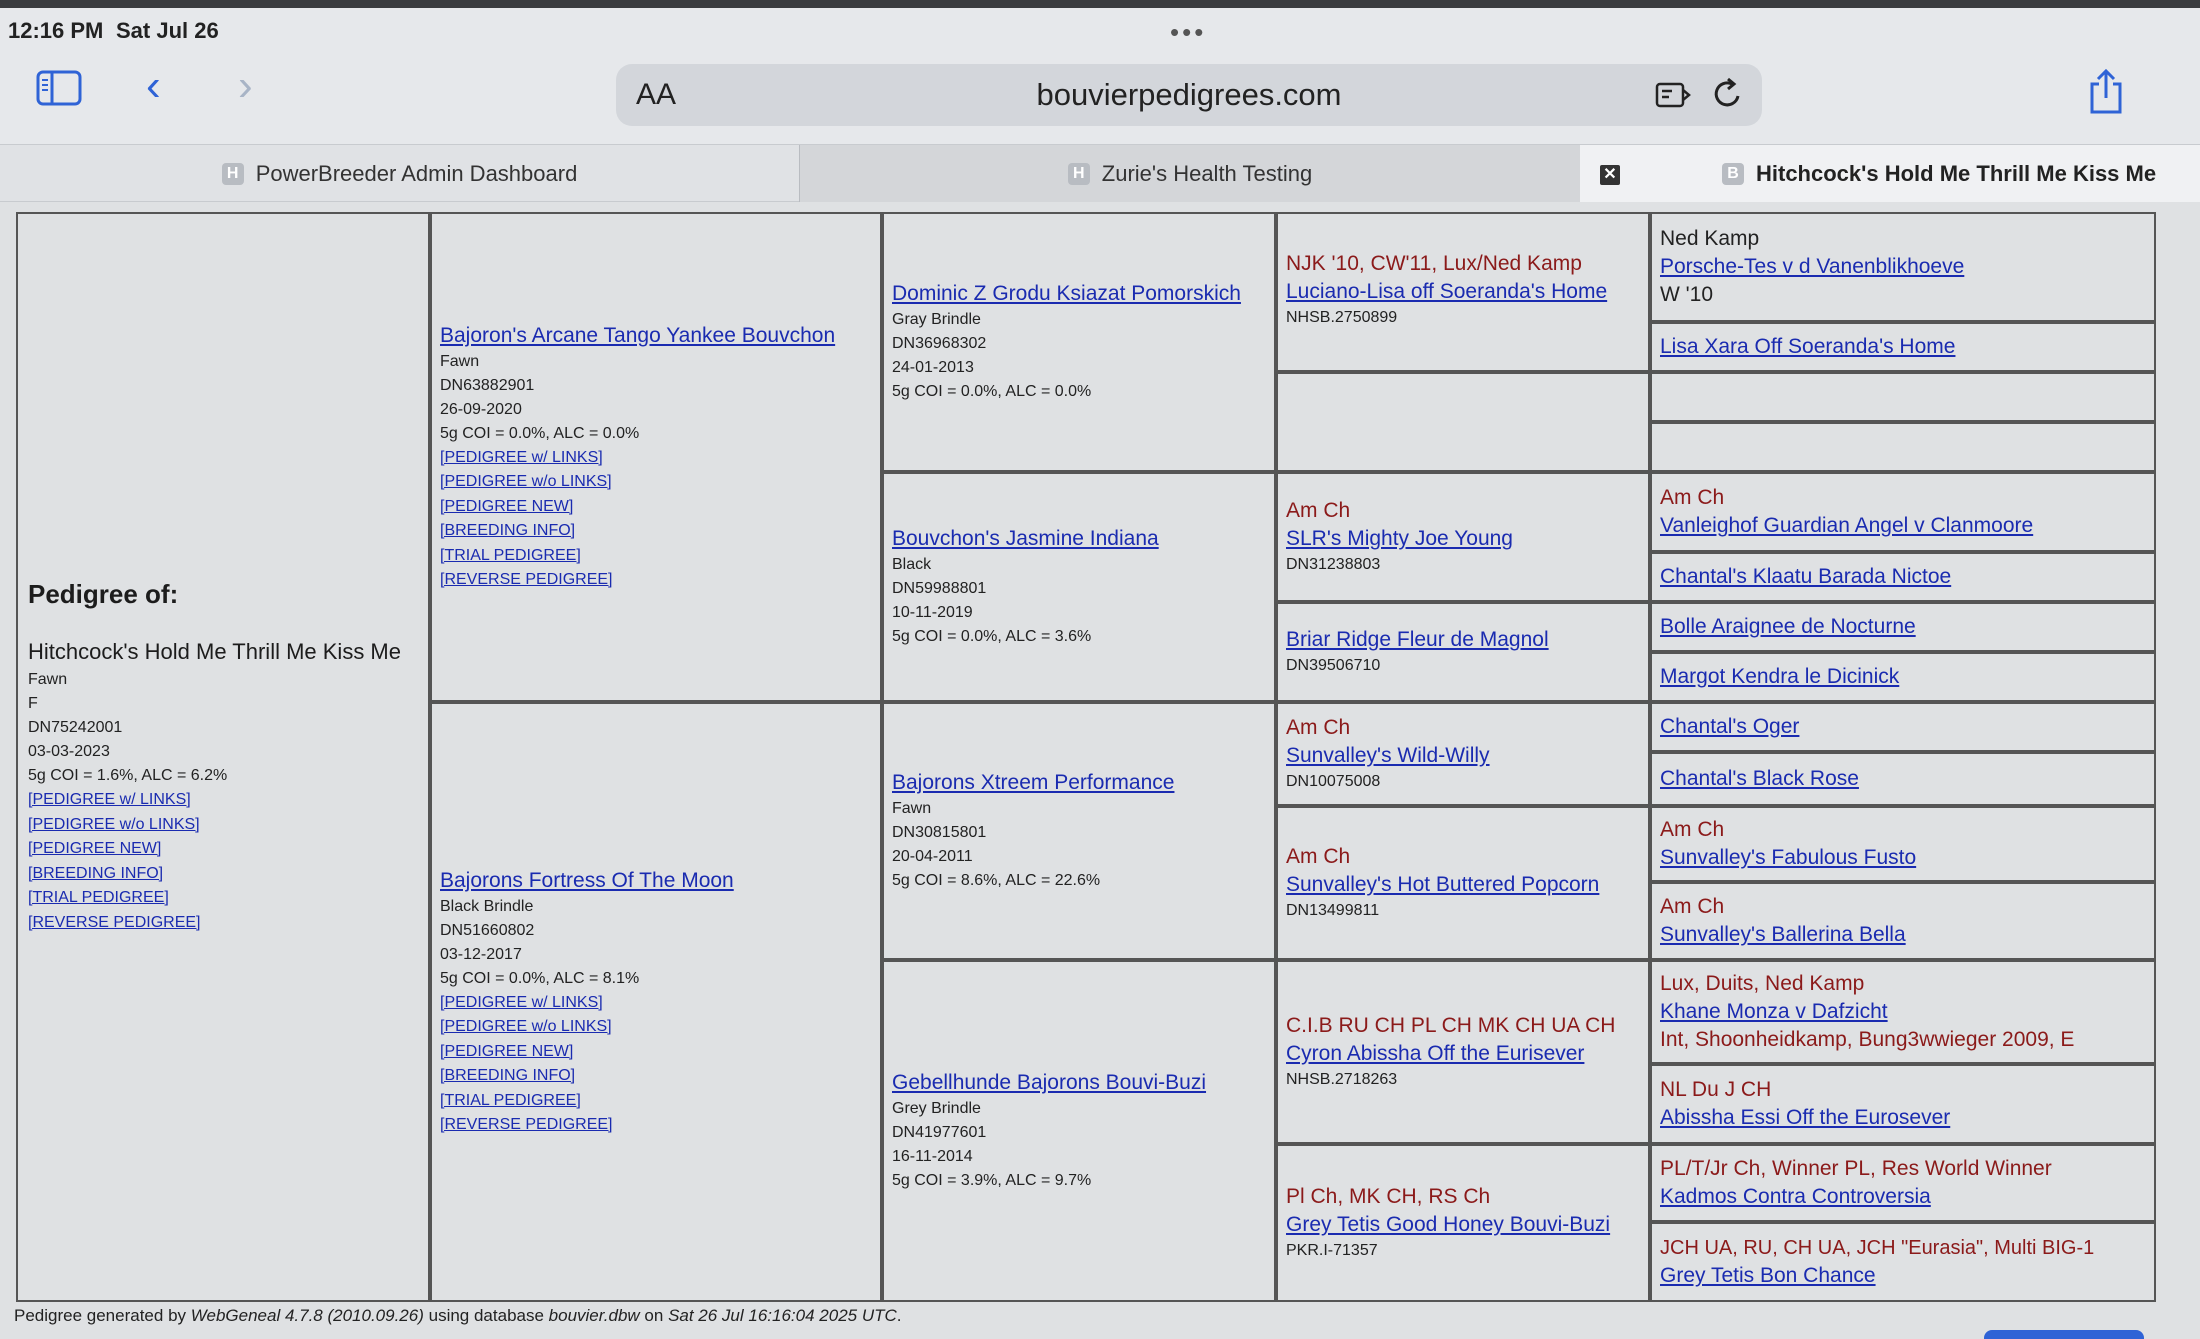  What do you see at coordinates (2064, 1334) in the screenshot?
I see `partial-button` at bounding box center [2064, 1334].